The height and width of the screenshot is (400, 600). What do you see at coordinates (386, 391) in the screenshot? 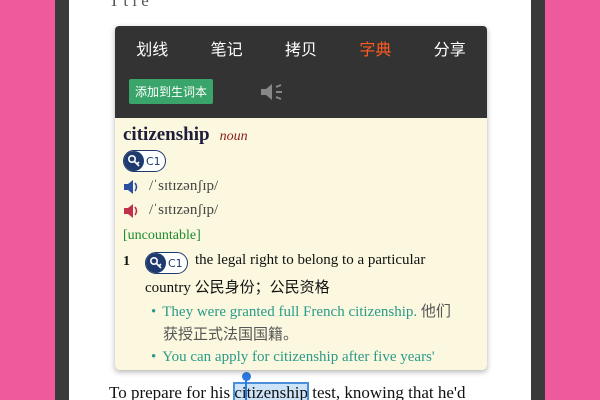
I see `book-text-after: test, knowing that he'd` at bounding box center [386, 391].